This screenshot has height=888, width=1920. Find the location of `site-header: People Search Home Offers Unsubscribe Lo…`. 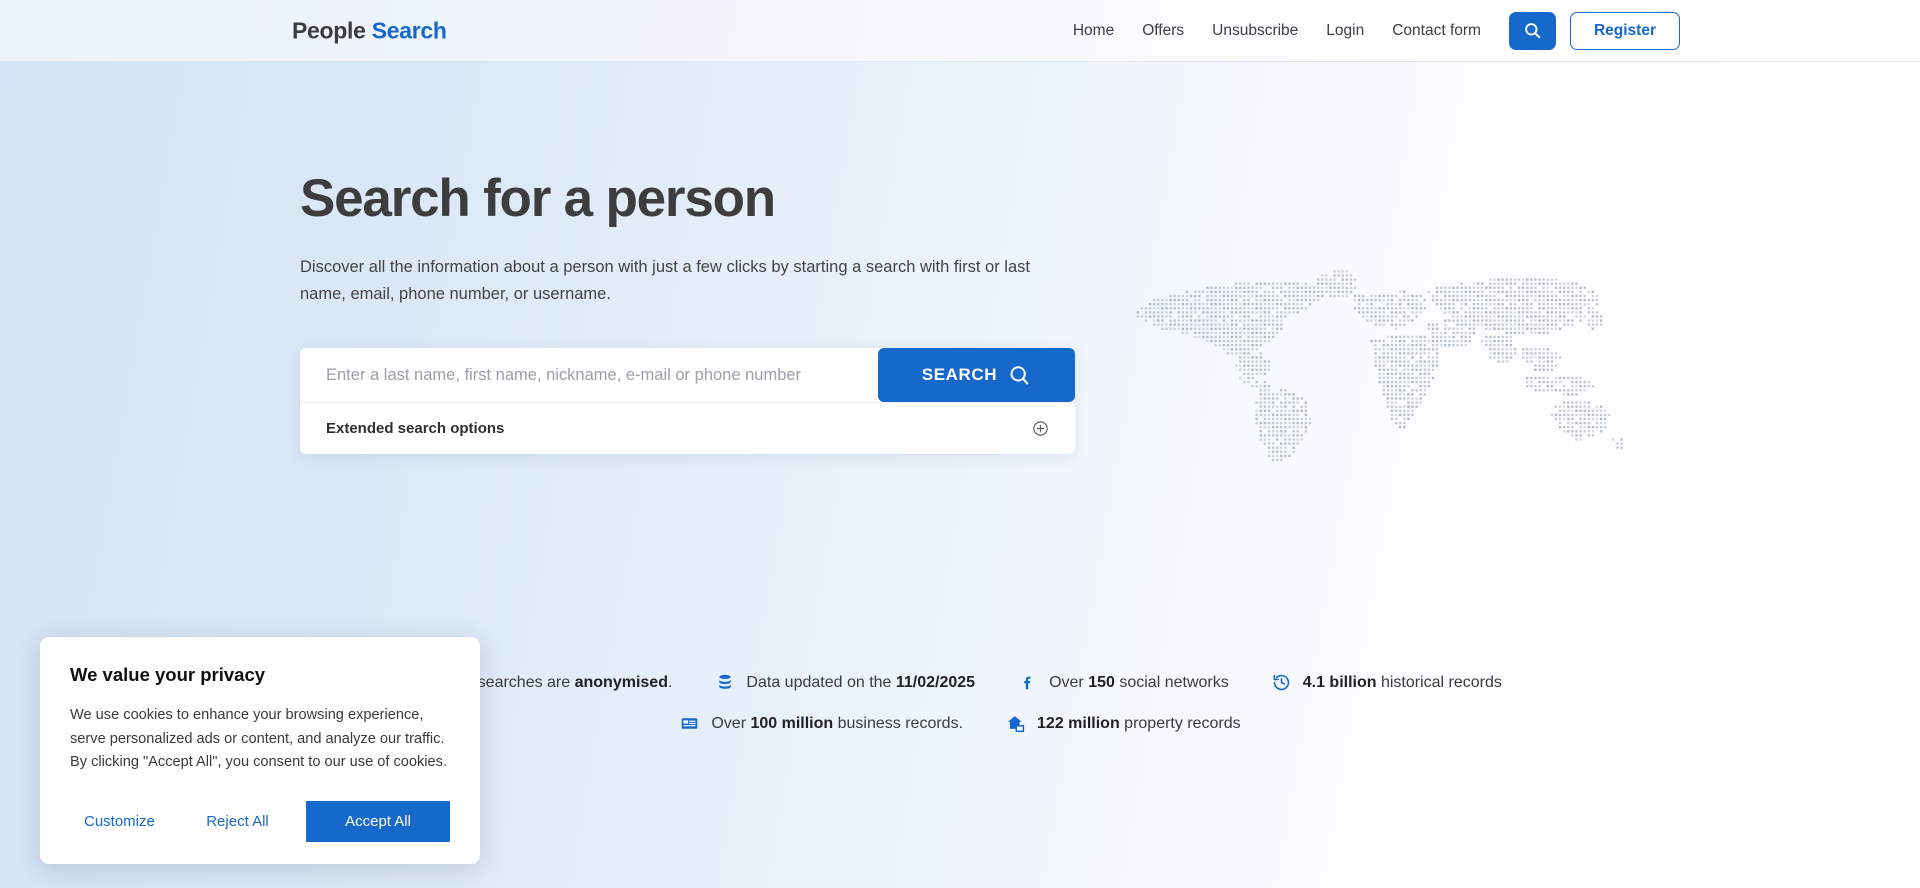

site-header: People Search Home Offers Unsubscribe Lo… is located at coordinates (960, 31).